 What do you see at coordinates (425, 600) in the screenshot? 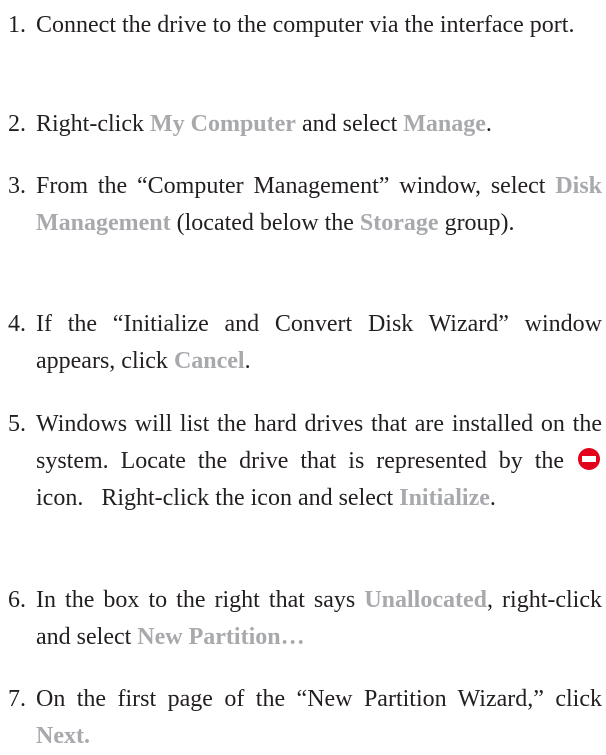
I see `ui-term-unallocated: Unallocated` at bounding box center [425, 600].